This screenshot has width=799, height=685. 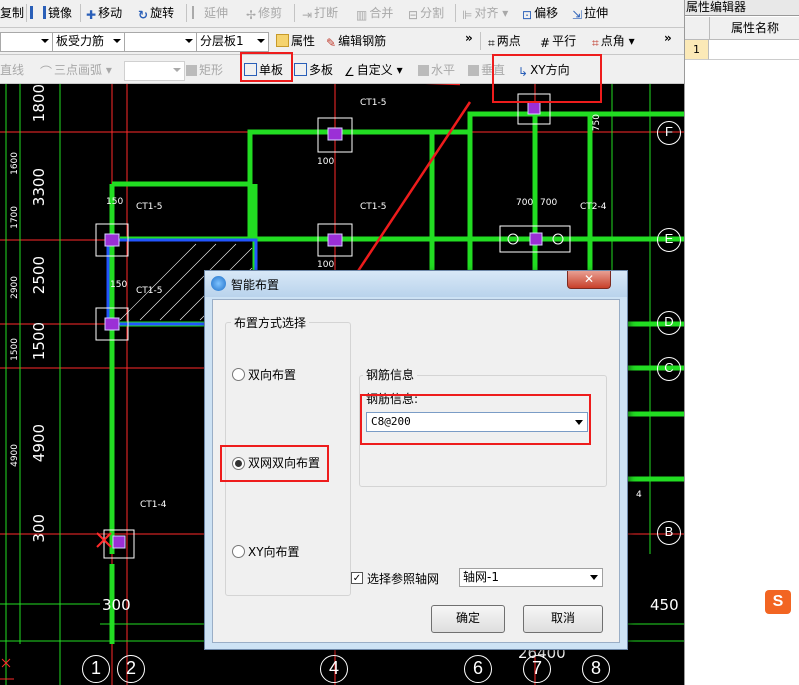 What do you see at coordinates (473, 70) in the screenshot?
I see `vertical-icon` at bounding box center [473, 70].